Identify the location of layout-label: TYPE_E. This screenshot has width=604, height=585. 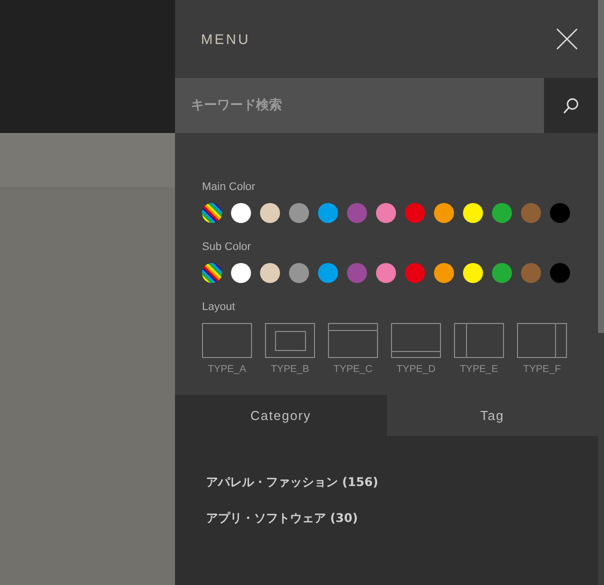
(479, 369).